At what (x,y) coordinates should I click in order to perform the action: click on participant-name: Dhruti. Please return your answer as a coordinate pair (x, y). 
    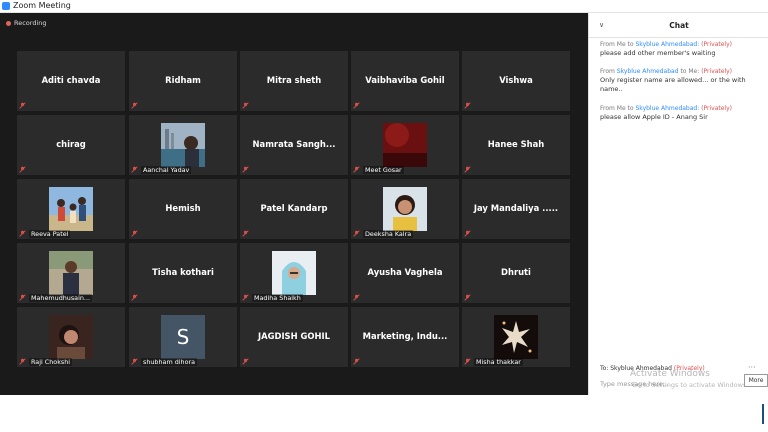
    Looking at the image, I should click on (516, 272).